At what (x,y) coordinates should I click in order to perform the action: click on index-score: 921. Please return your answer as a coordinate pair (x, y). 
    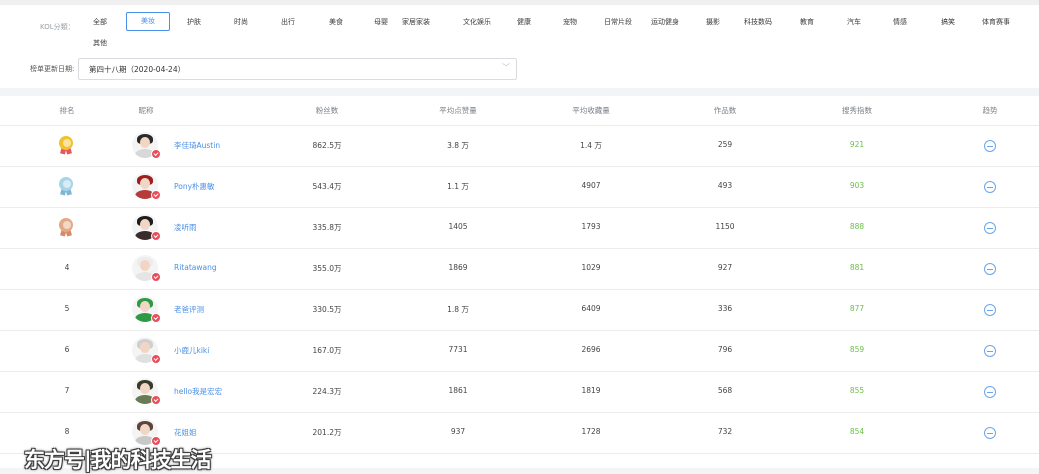
    Looking at the image, I should click on (857, 144).